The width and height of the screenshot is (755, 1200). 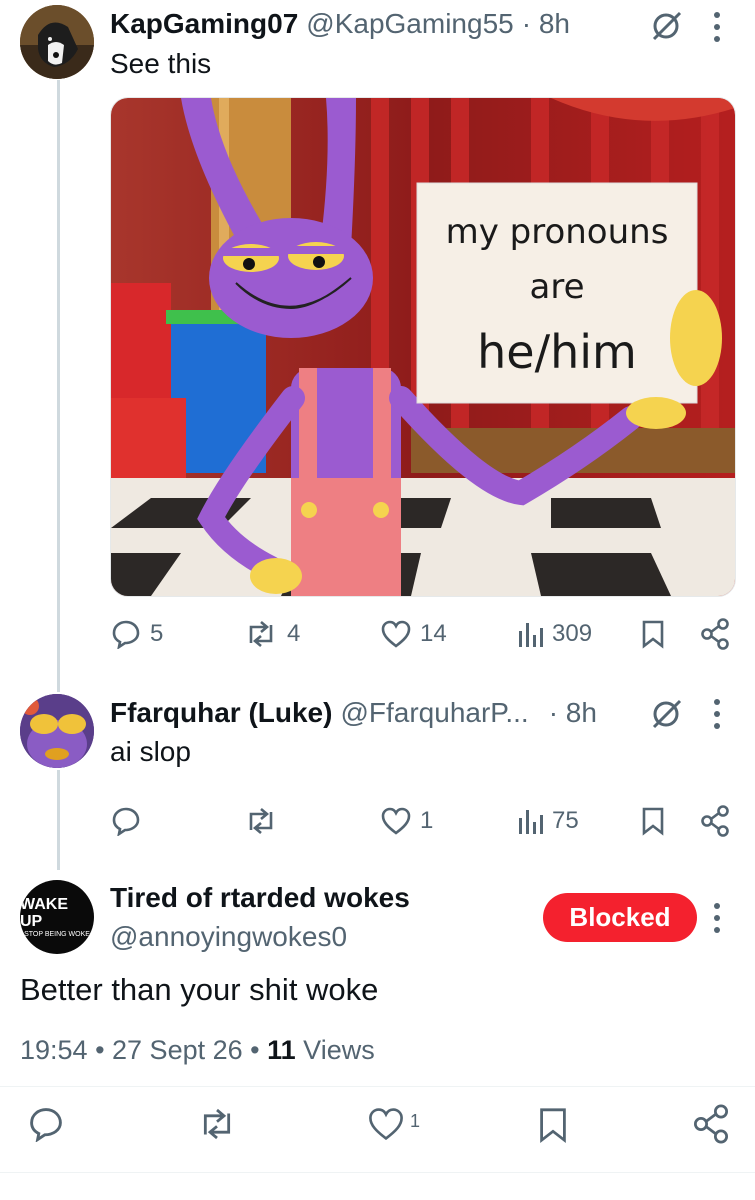 I want to click on blocked-button: Blocked, so click(x=620, y=917).